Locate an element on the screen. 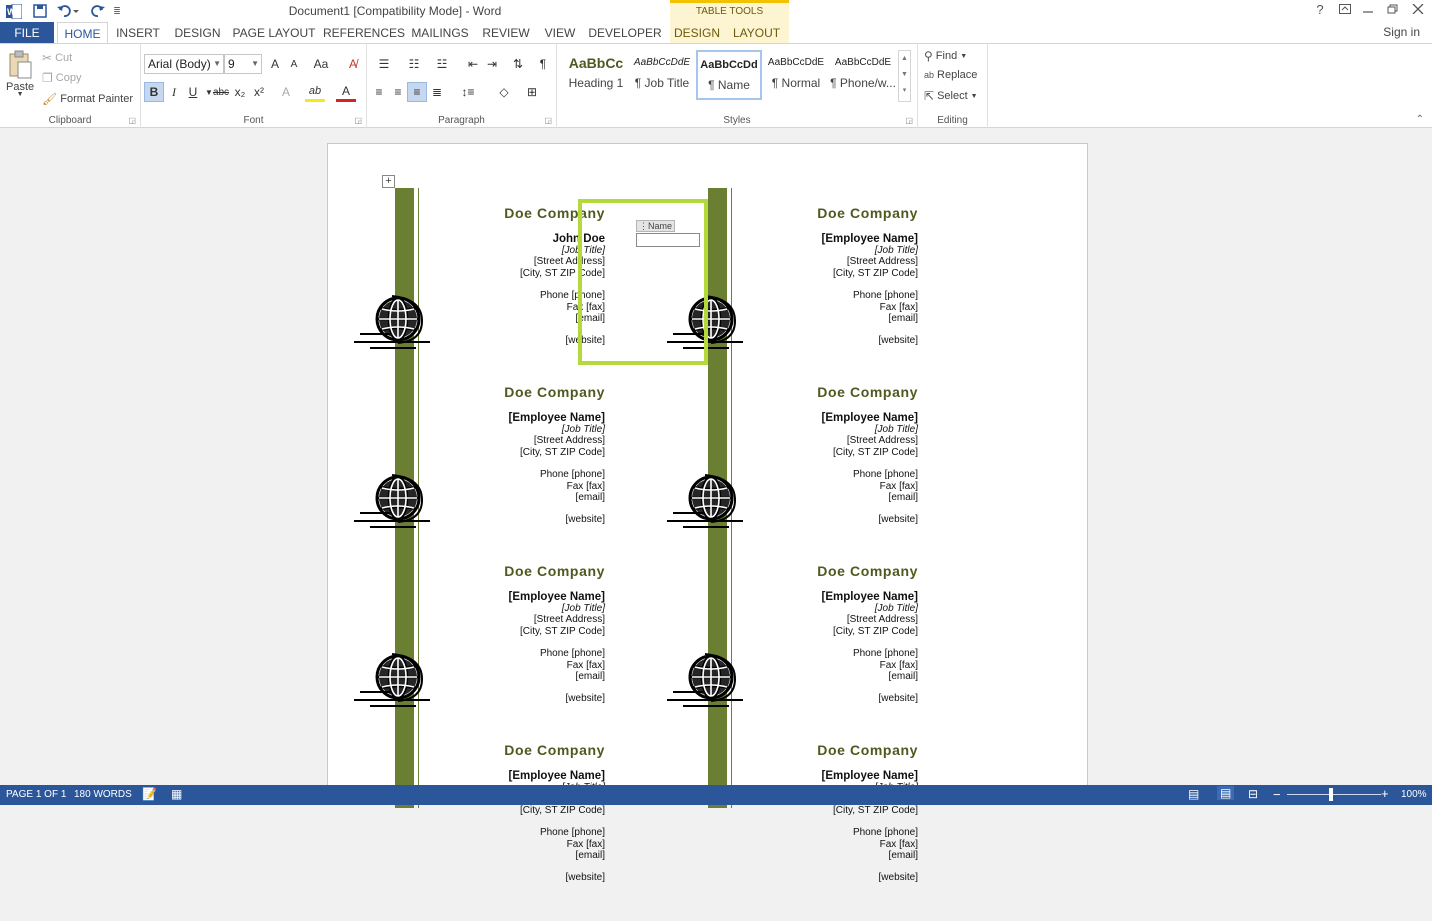  style-name-selected: AaBbCcDd ¶ Name is located at coordinates (729, 75).